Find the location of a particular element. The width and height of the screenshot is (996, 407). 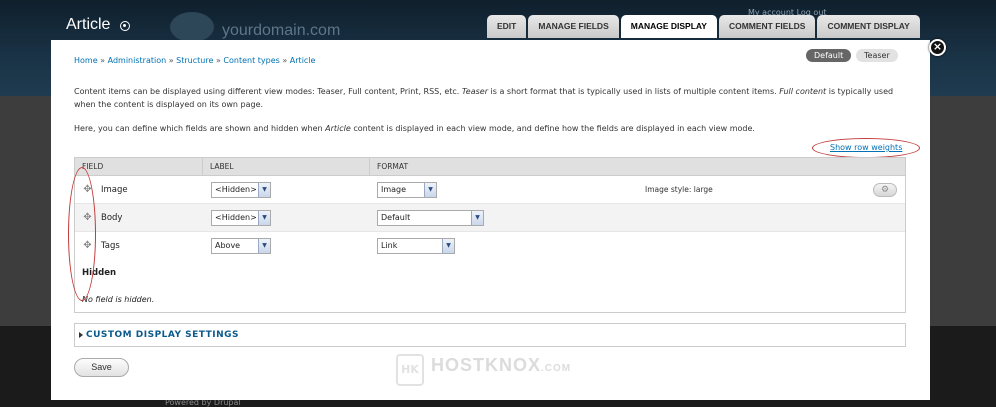

table-row: ✥ Body <Hidden> ▼ Default ▼ is located at coordinates (490, 218).